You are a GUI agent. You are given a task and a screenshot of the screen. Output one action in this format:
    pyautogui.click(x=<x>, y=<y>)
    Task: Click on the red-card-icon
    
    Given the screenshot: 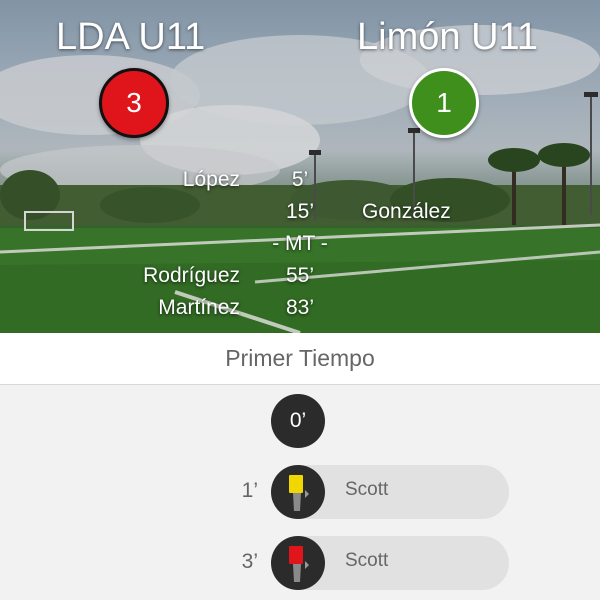 What is the action you would take?
    pyautogui.click(x=298, y=563)
    